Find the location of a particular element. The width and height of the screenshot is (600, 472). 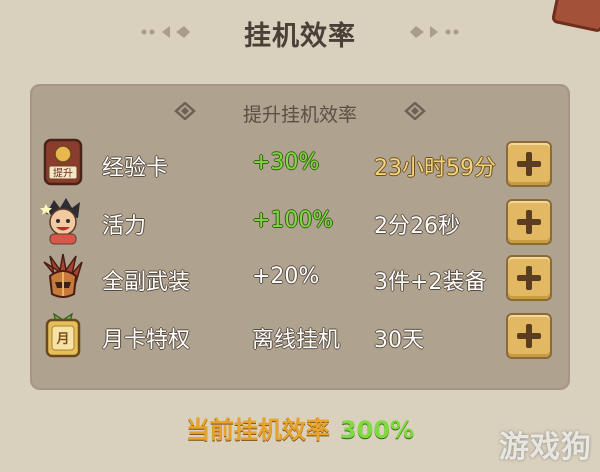

panel-title: 挂机效率 is located at coordinates (300, 36).